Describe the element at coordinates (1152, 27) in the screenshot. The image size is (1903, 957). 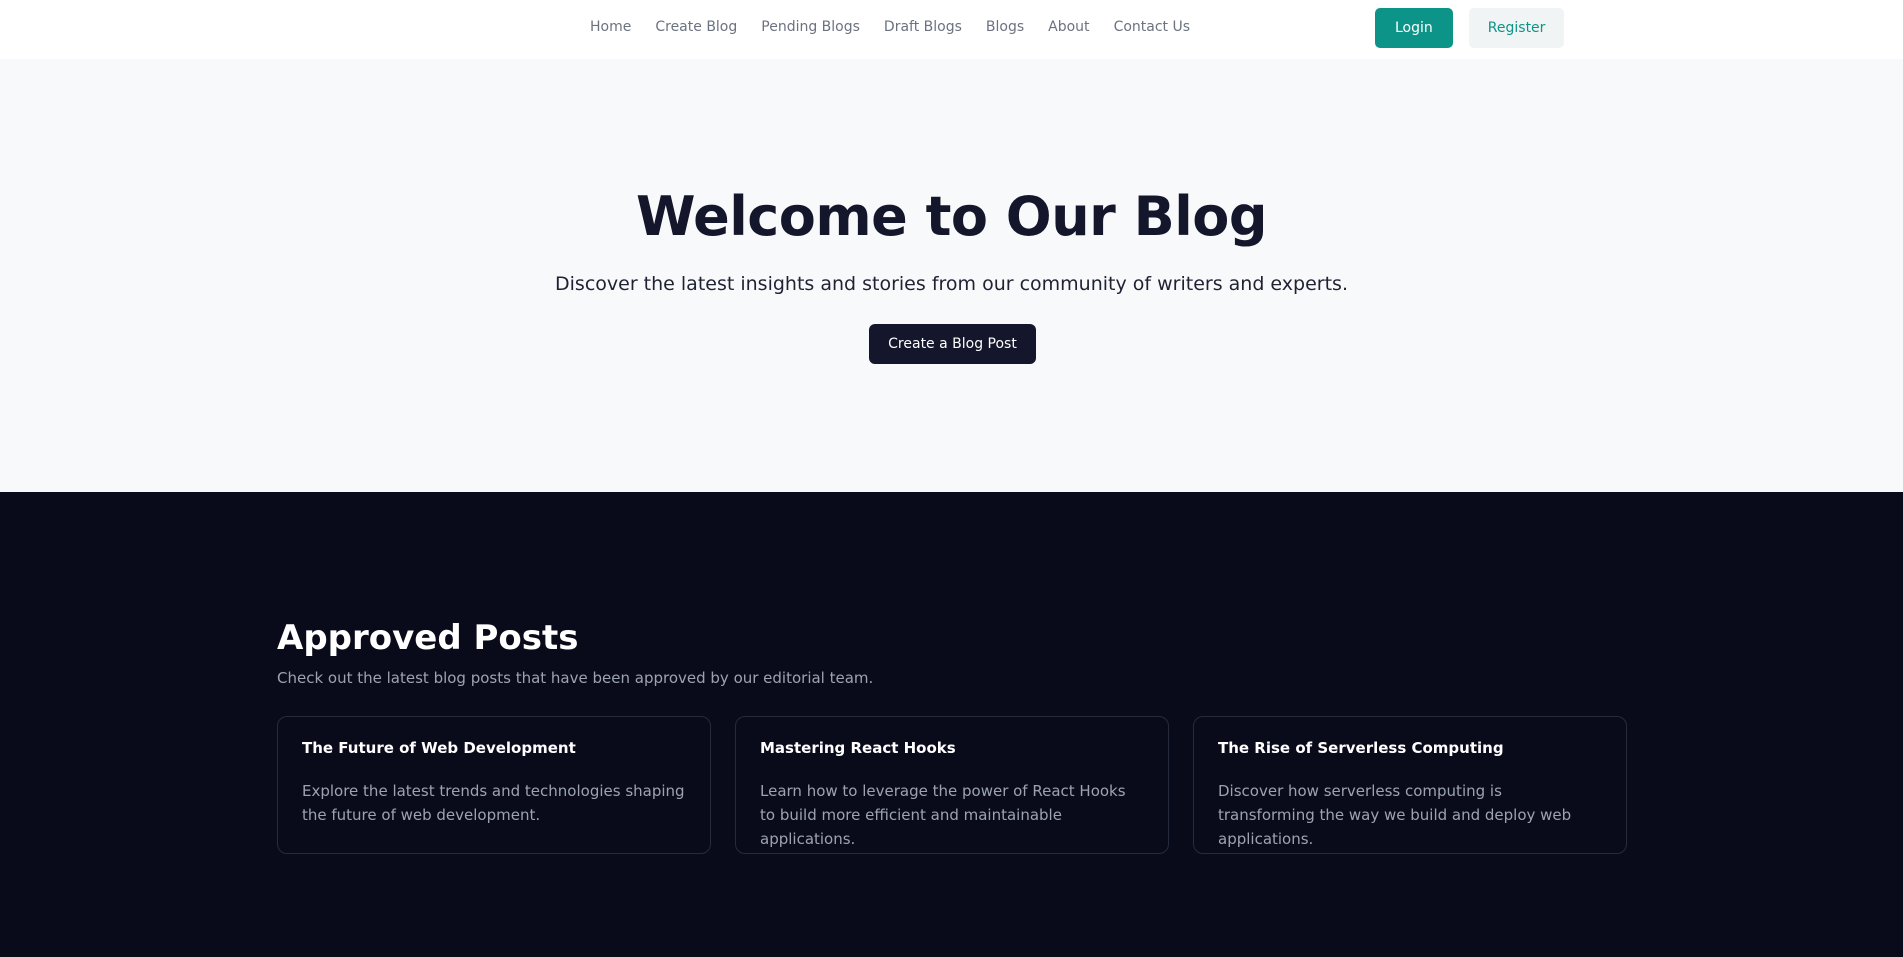
I see `nav-link-contact-us: Contact Us` at that location.